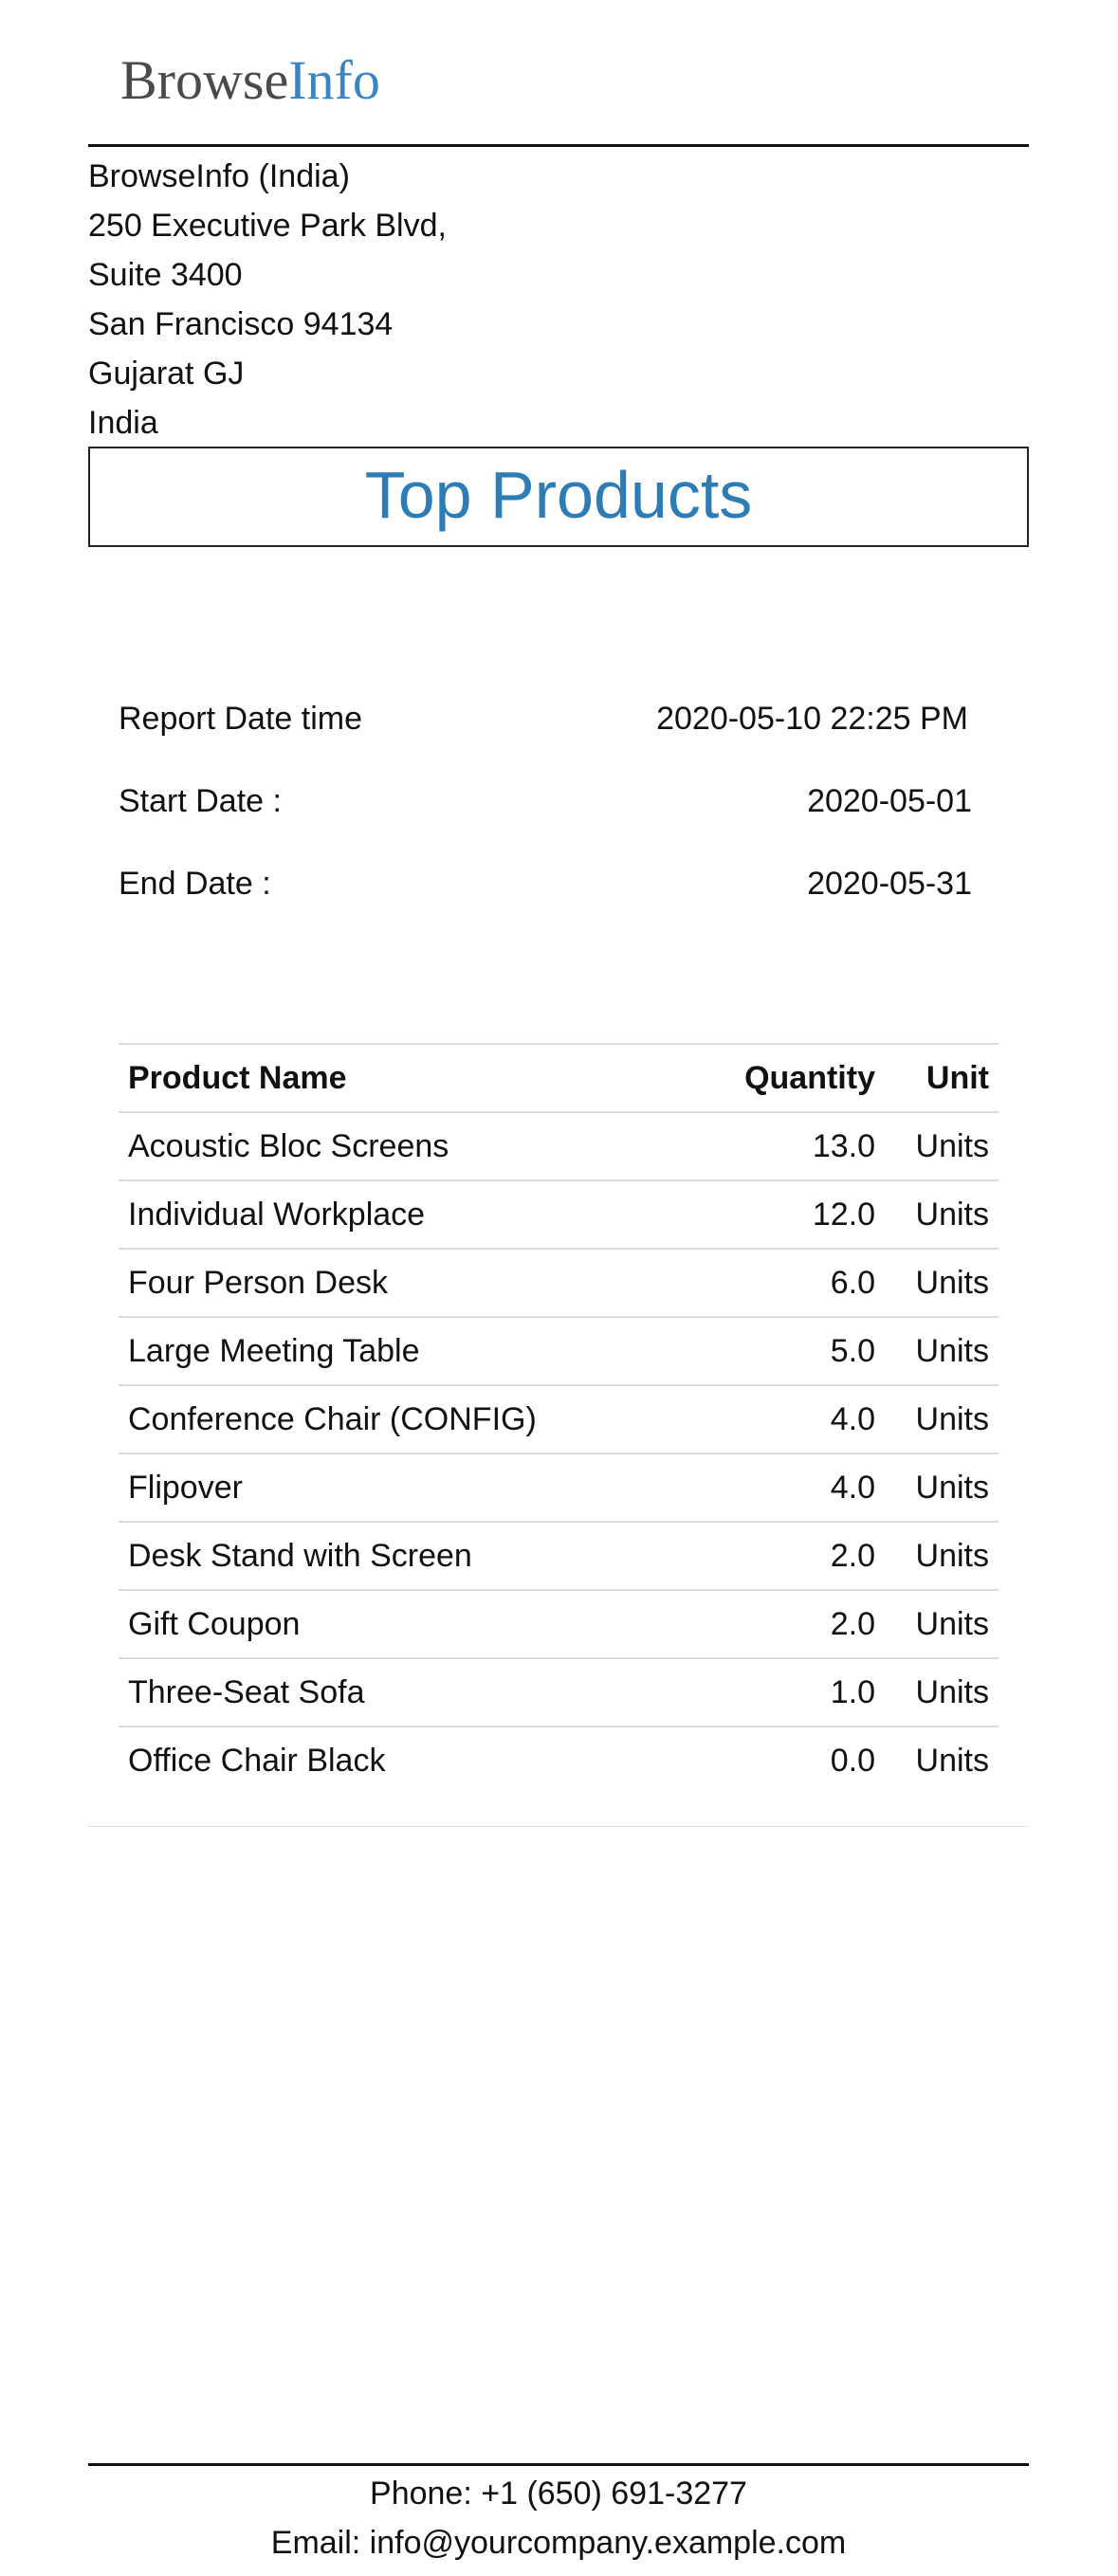  I want to click on quantity-cell: 12.0, so click(795, 1214).